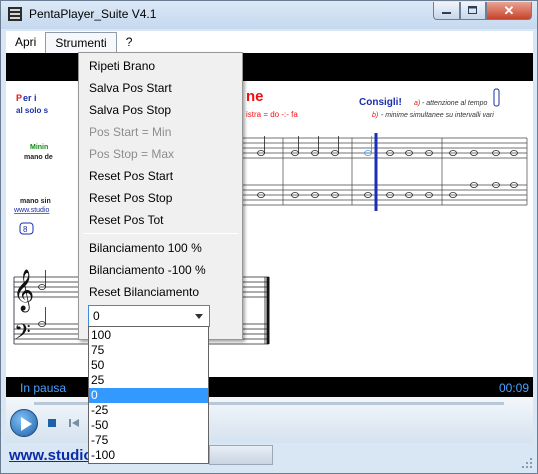 The width and height of the screenshot is (538, 474). Describe the element at coordinates (255, 96) in the screenshot. I see `sheet-heading: ne` at that location.